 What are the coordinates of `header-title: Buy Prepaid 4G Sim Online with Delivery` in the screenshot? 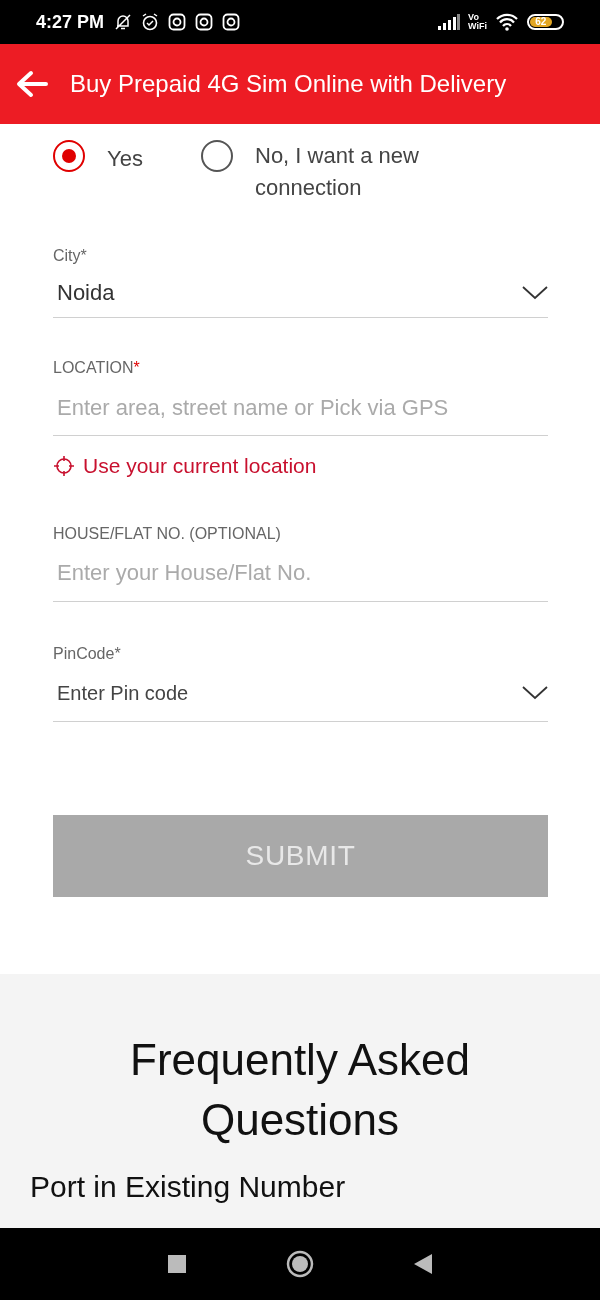 It's located at (288, 84).